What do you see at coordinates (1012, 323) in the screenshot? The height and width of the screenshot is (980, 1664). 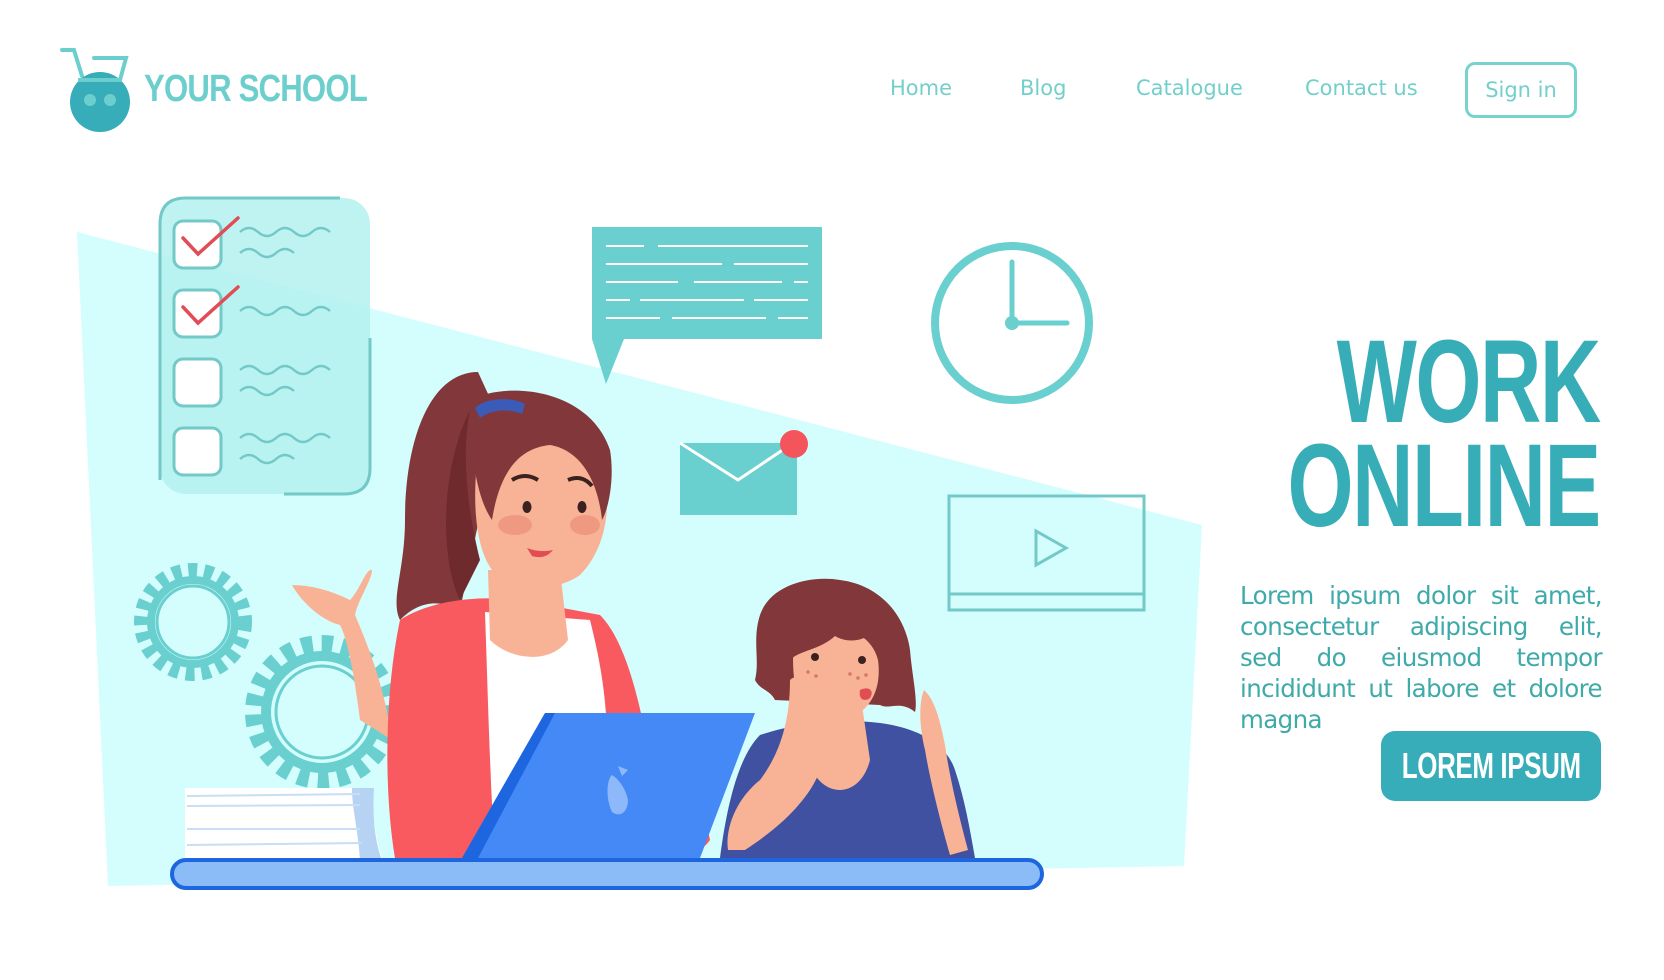 I see `clock-icon` at bounding box center [1012, 323].